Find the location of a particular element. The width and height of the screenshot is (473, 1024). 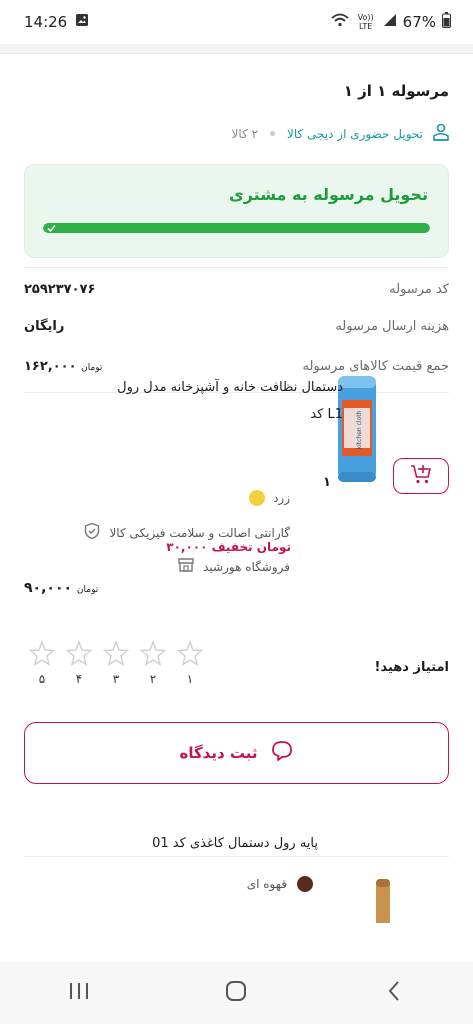

image-icon is located at coordinates (82, 22).